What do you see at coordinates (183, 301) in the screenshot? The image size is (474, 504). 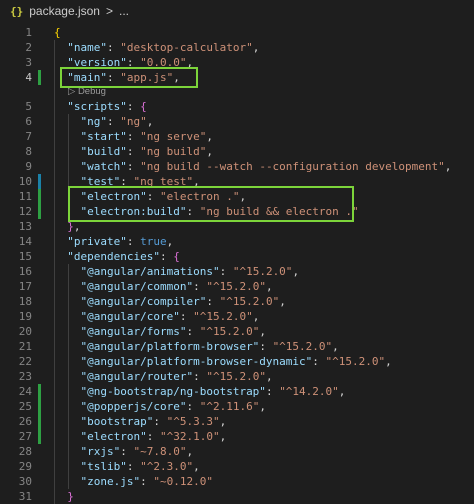 I see `code-text: "@angular/compiler": "^15.2.0",` at bounding box center [183, 301].